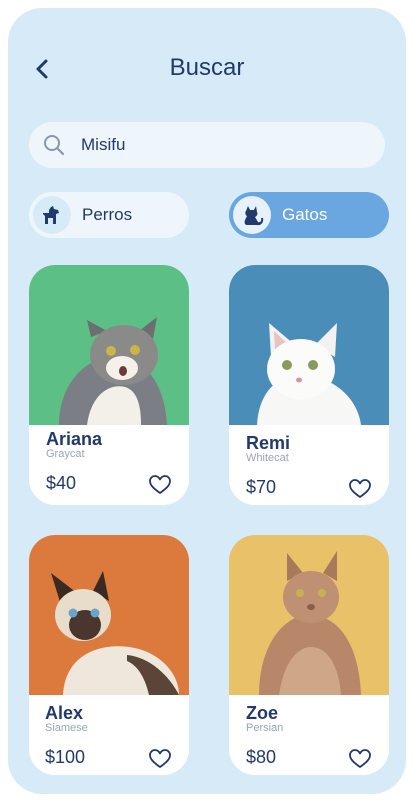  Describe the element at coordinates (305, 214) in the screenshot. I see `category-label-gatos: Gatos` at that location.